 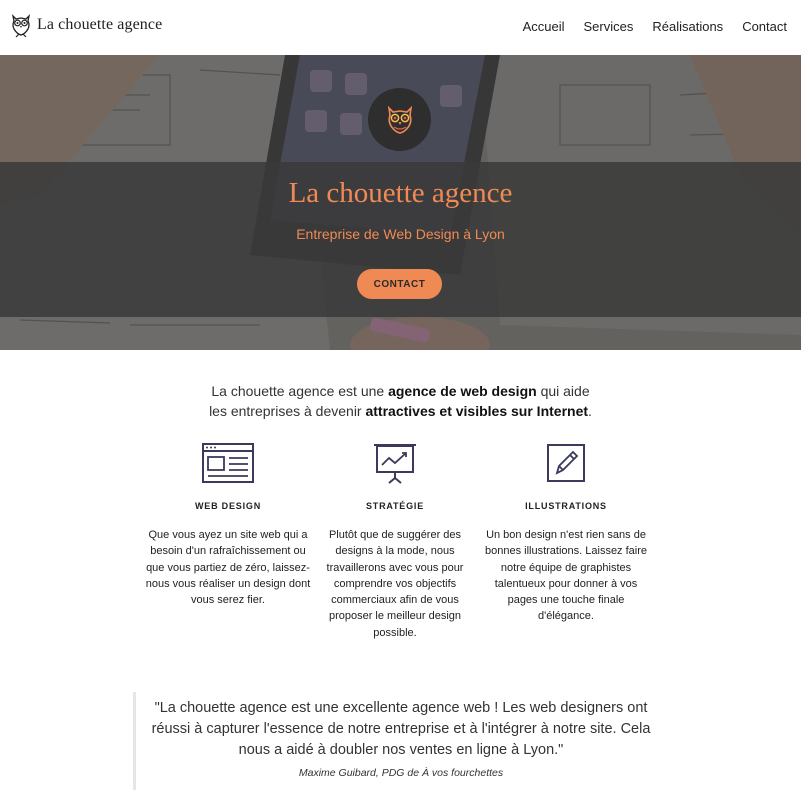 I want to click on logo-text: La chouette agence, so click(x=100, y=24).